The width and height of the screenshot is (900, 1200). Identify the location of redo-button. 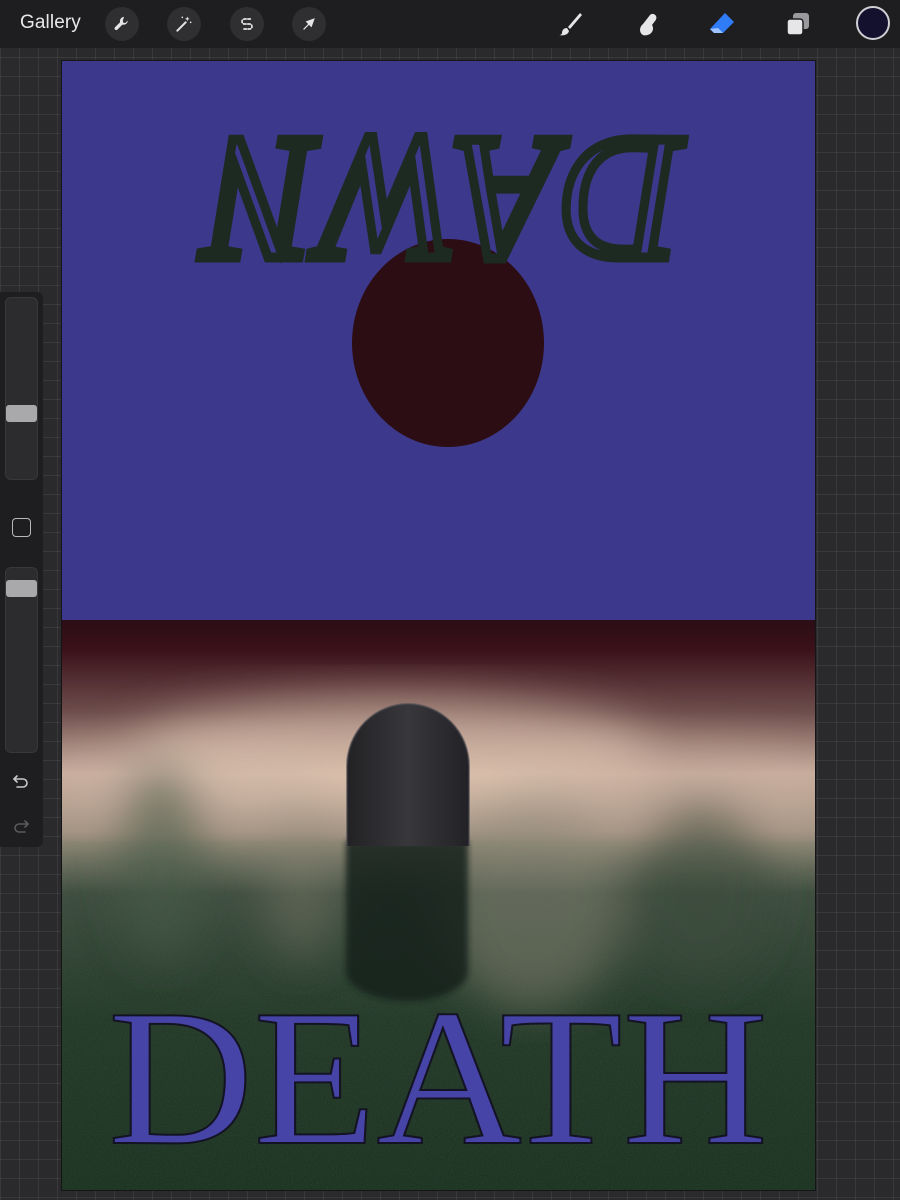
(21, 826).